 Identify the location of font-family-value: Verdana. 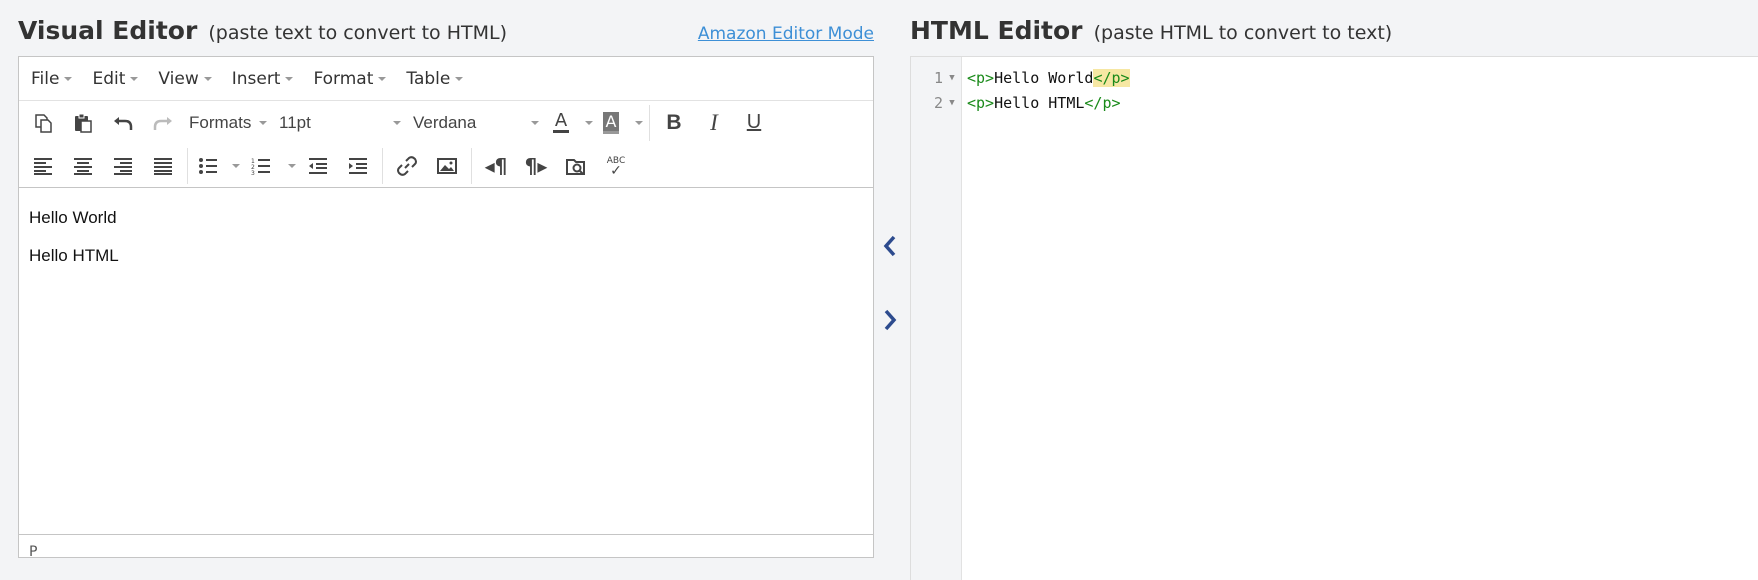
(445, 122).